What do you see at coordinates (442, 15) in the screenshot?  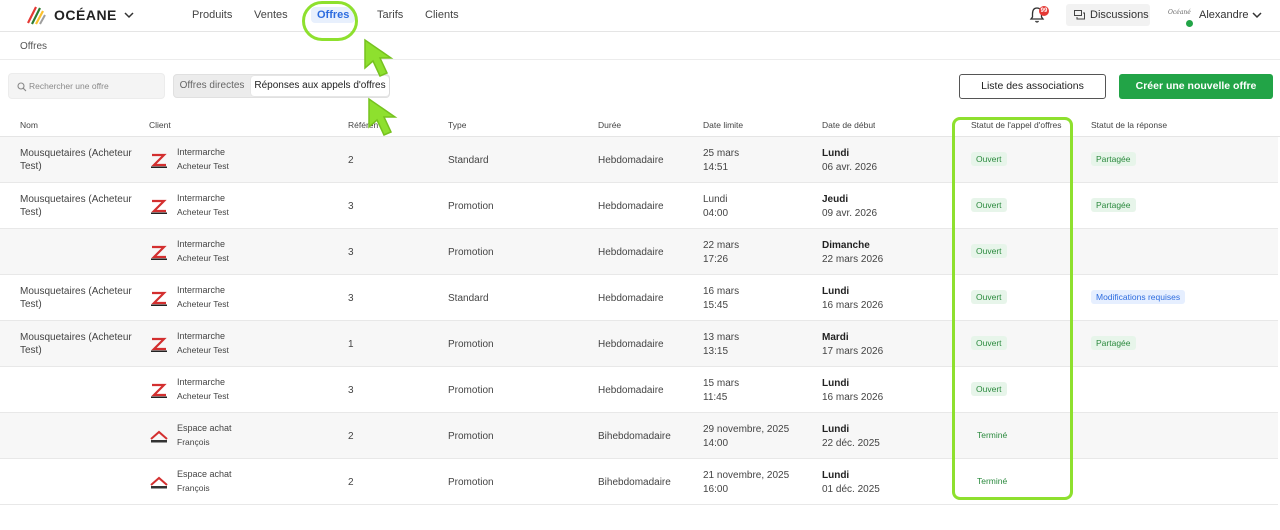 I see `nav-clients: Clients` at bounding box center [442, 15].